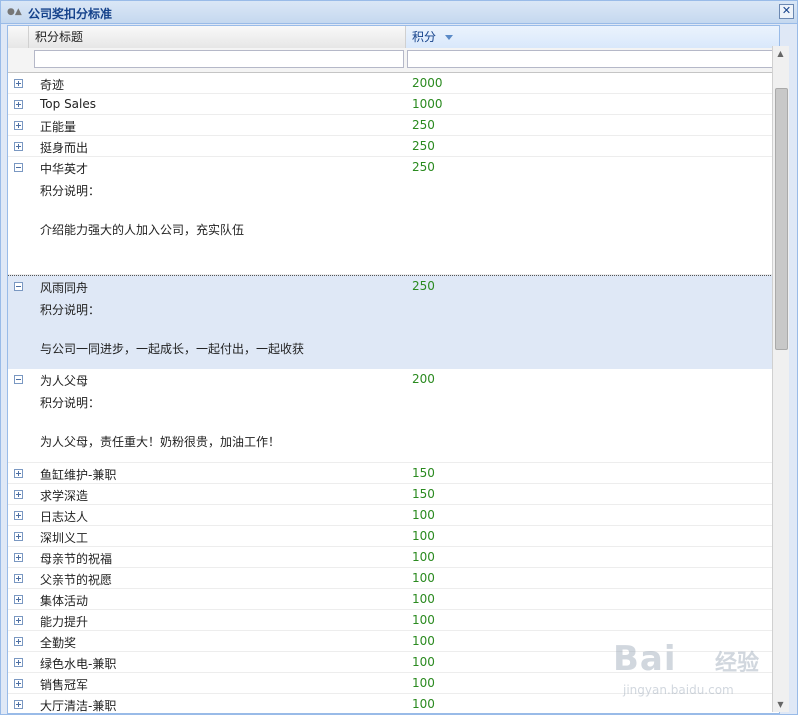 This screenshot has height=715, width=798. Describe the element at coordinates (393, 662) in the screenshot. I see `table-row: 绿色水电-兼职 100` at that location.